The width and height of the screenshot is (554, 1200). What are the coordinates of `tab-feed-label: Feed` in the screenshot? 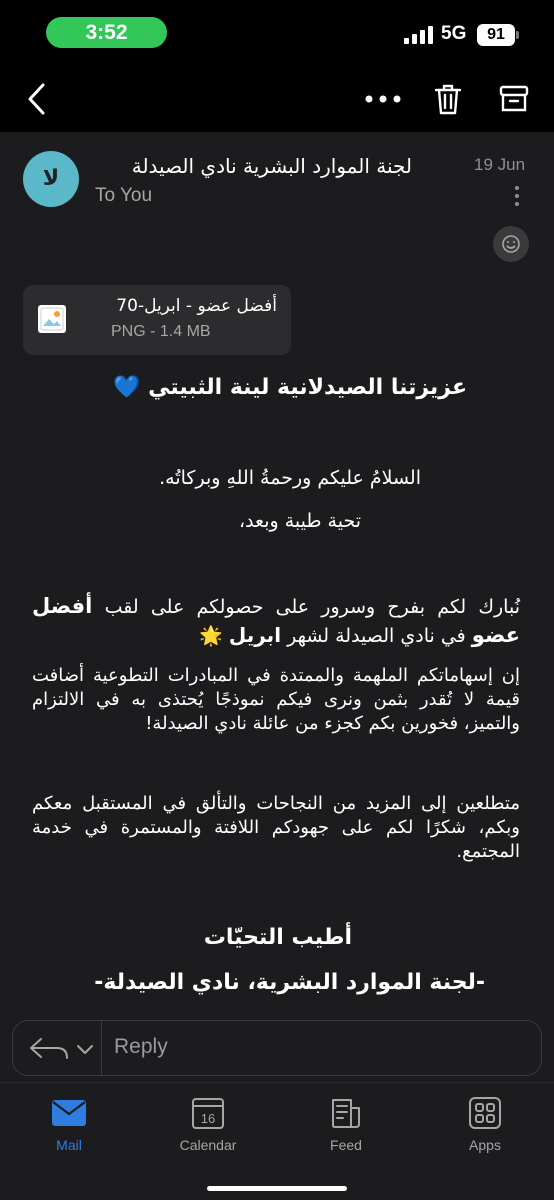 It's located at (346, 1145).